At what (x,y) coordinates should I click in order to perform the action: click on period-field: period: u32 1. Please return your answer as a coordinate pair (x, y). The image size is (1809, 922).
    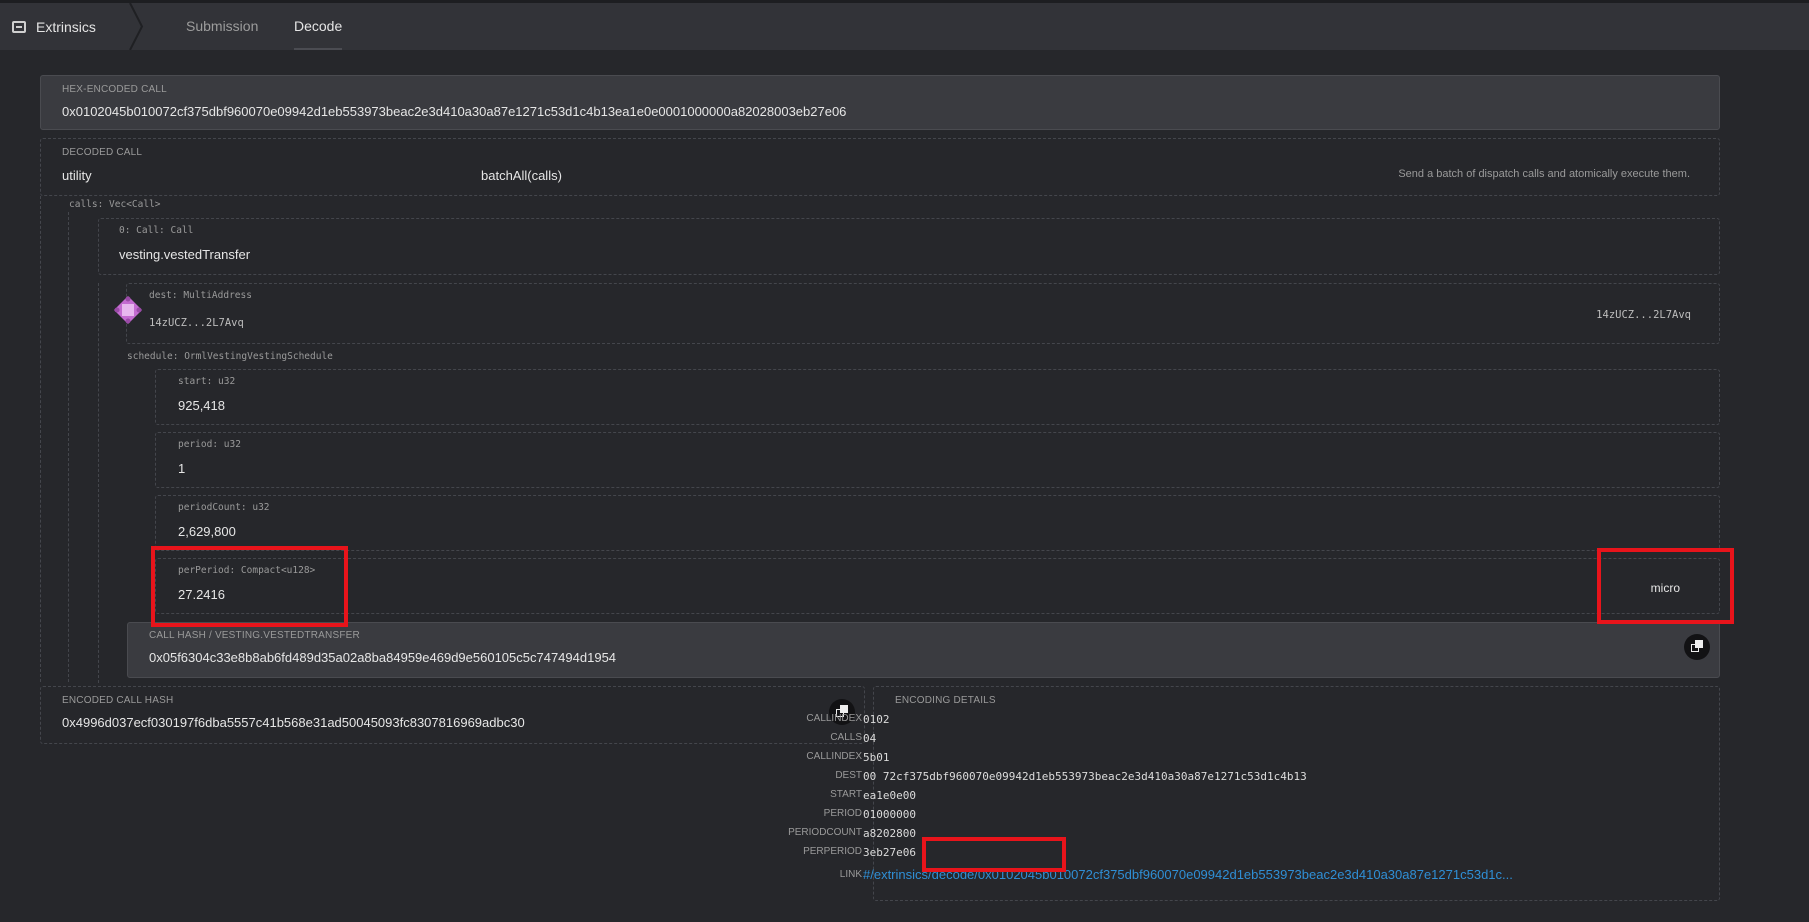
    Looking at the image, I should click on (937, 460).